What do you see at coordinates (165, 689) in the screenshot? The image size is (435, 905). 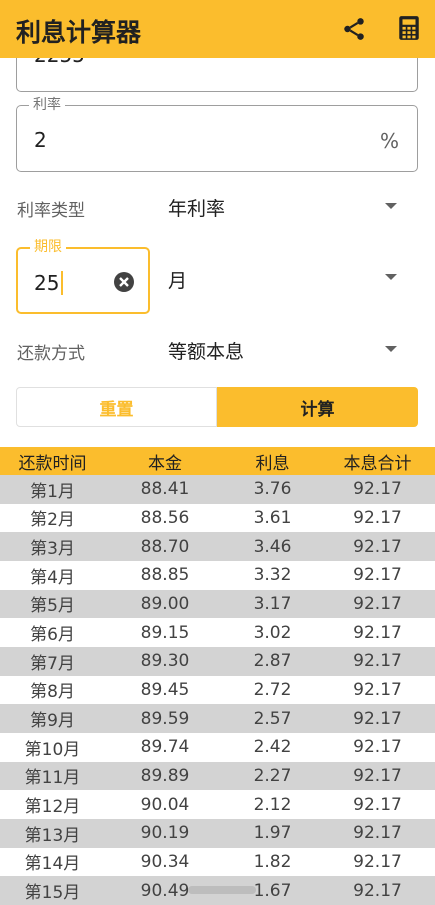 I see `cell-principal: 89.45` at bounding box center [165, 689].